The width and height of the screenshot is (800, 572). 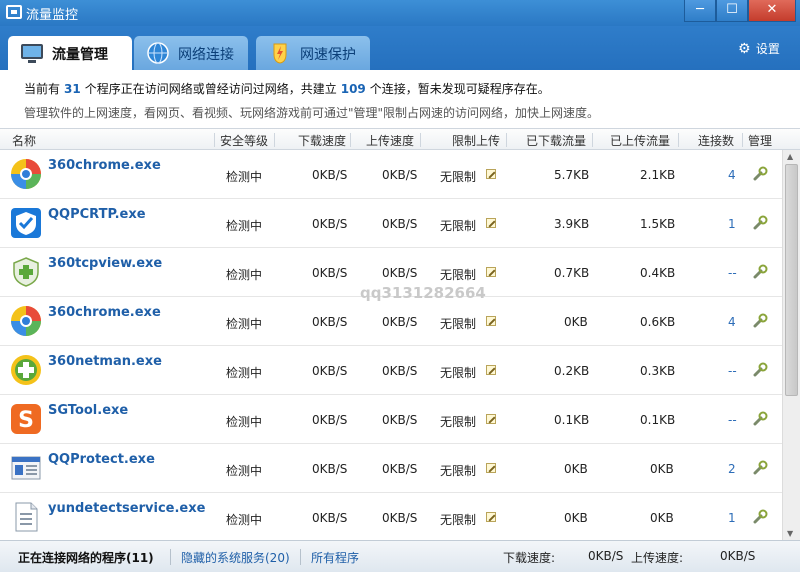 What do you see at coordinates (26, 272) in the screenshot?
I see `360tcpview-icon` at bounding box center [26, 272].